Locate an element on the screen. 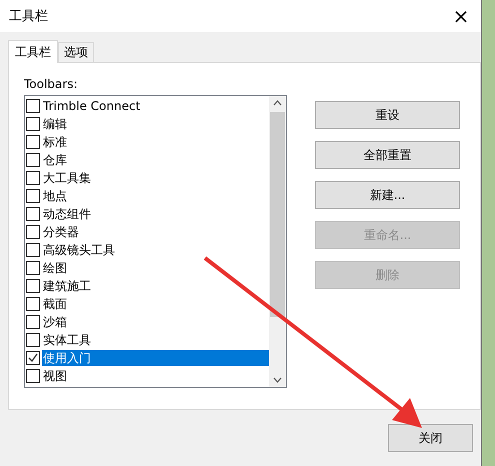  item-label: 编辑 is located at coordinates (55, 124).